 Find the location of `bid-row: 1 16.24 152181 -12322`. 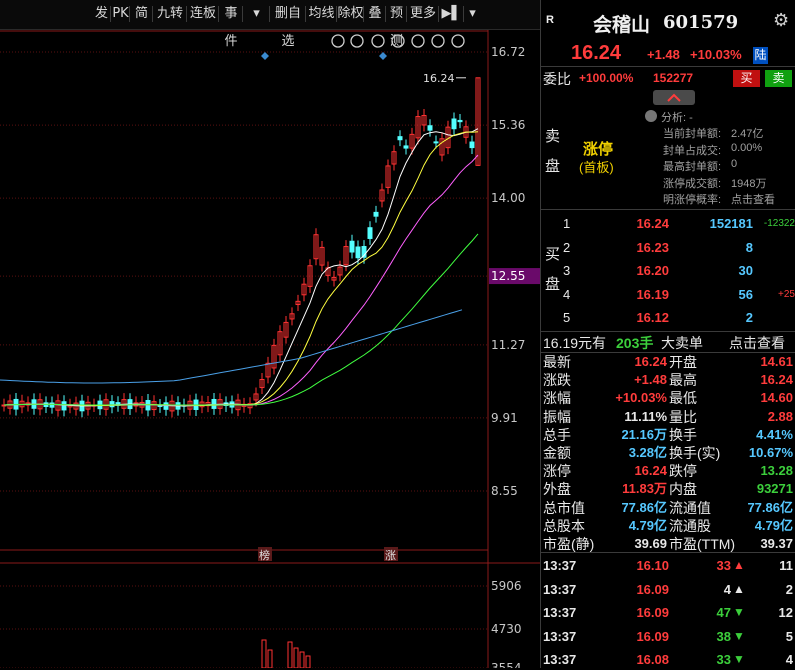

bid-row: 1 16.24 152181 -12322 is located at coordinates (668, 223).